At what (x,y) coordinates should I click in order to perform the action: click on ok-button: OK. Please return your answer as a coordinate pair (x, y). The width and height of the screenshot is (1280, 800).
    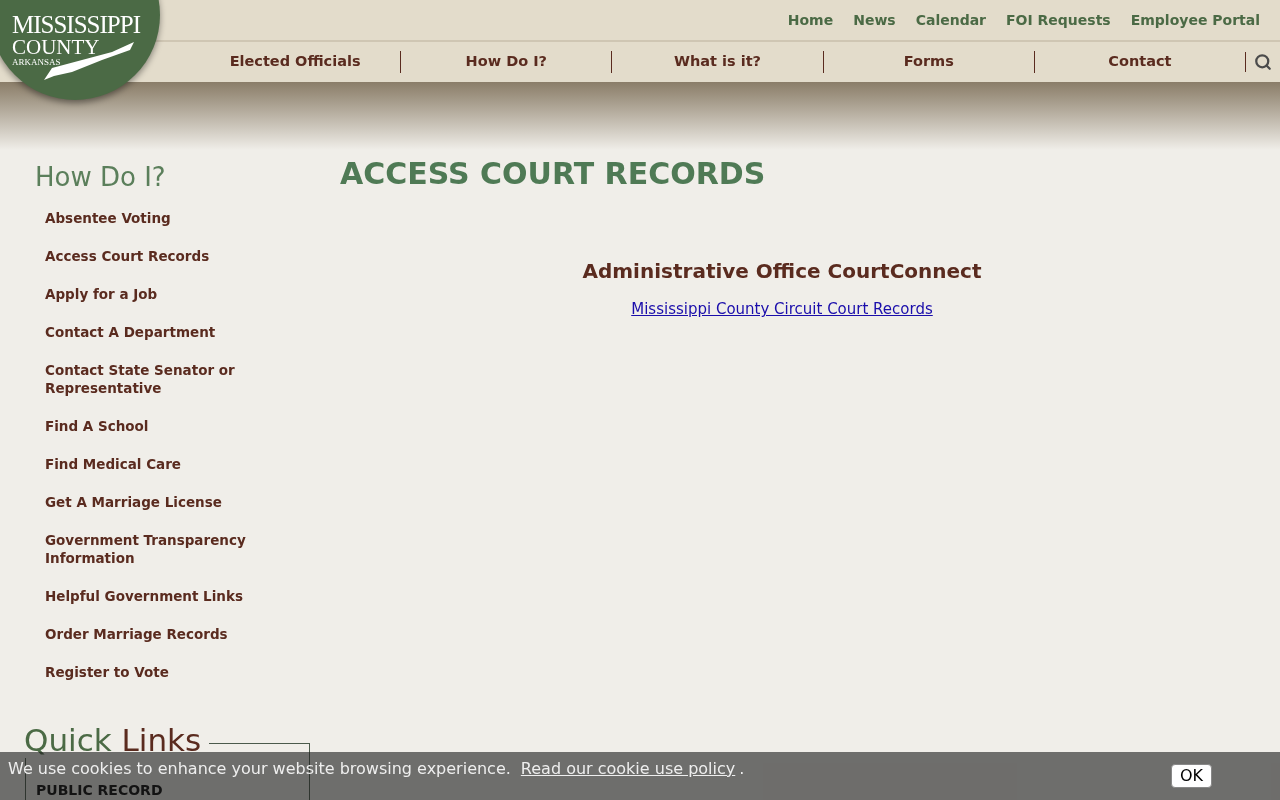
    Looking at the image, I should click on (1191, 776).